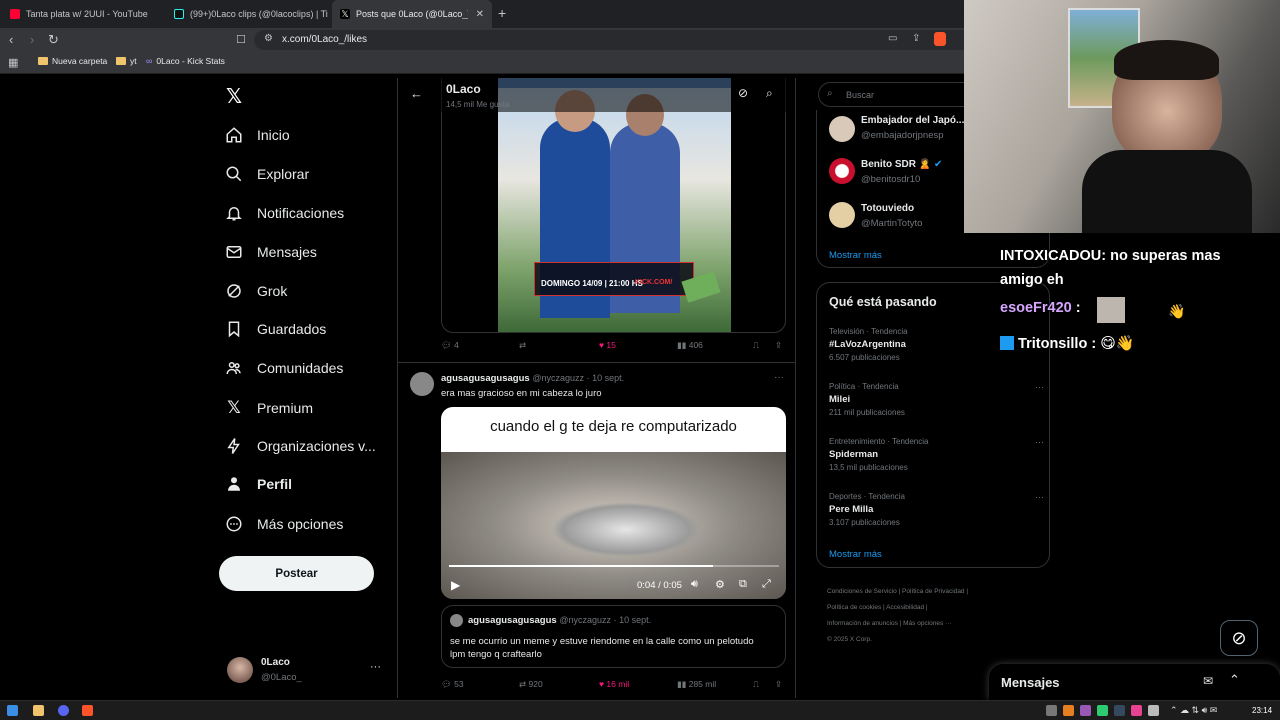  Describe the element at coordinates (234, 96) in the screenshot. I see `x-logo-icon: 𝕏` at that location.